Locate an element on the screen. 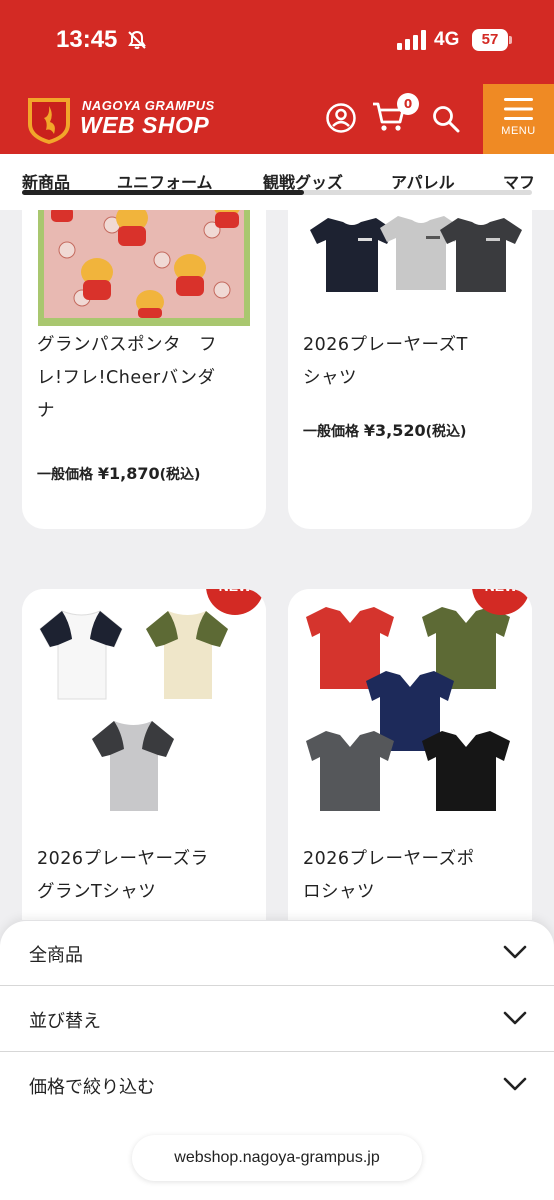 Image resolution: width=554 pixels, height=1200 pixels. status-bar: 13:45 4G 57 is located at coordinates (277, 42).